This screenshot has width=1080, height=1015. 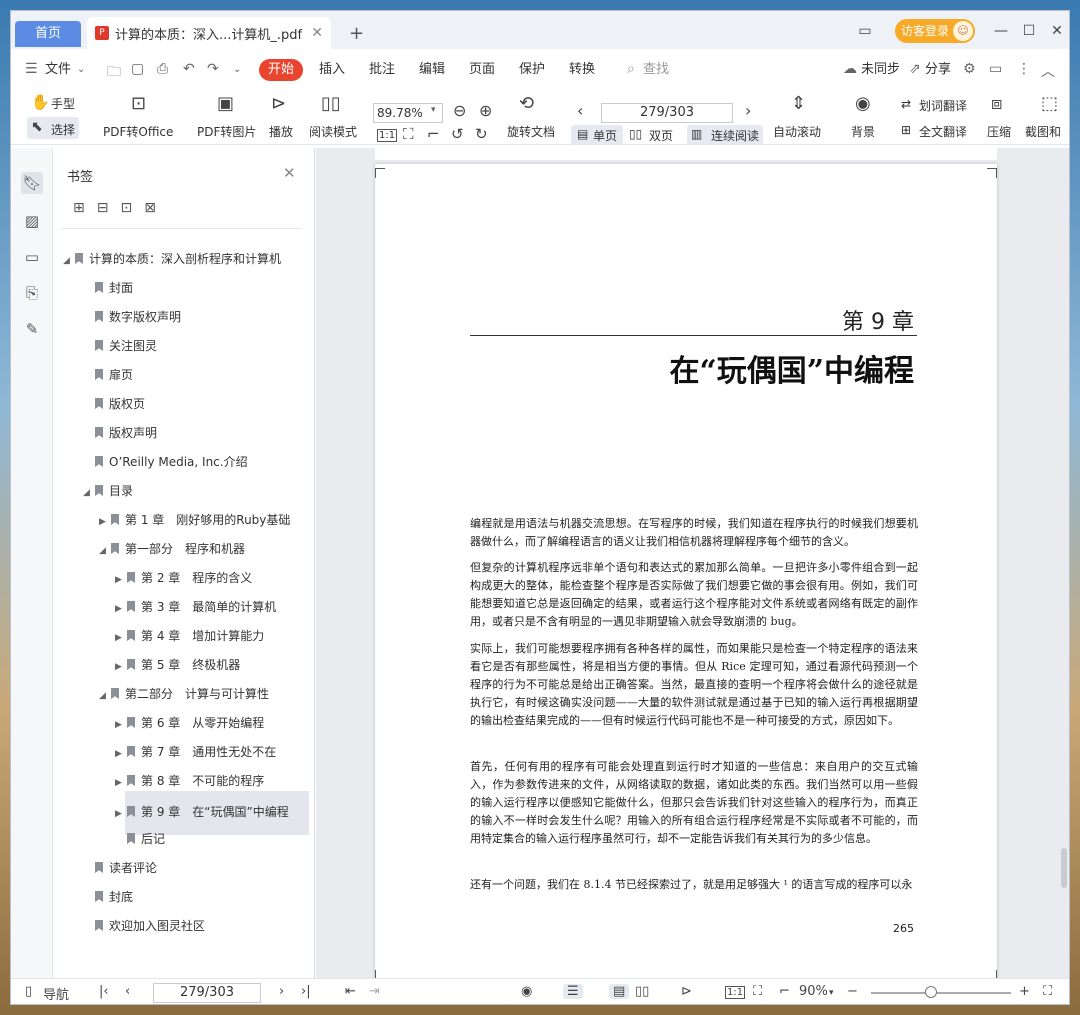 I want to click on status-page-input: 279/303, so click(x=207, y=993).